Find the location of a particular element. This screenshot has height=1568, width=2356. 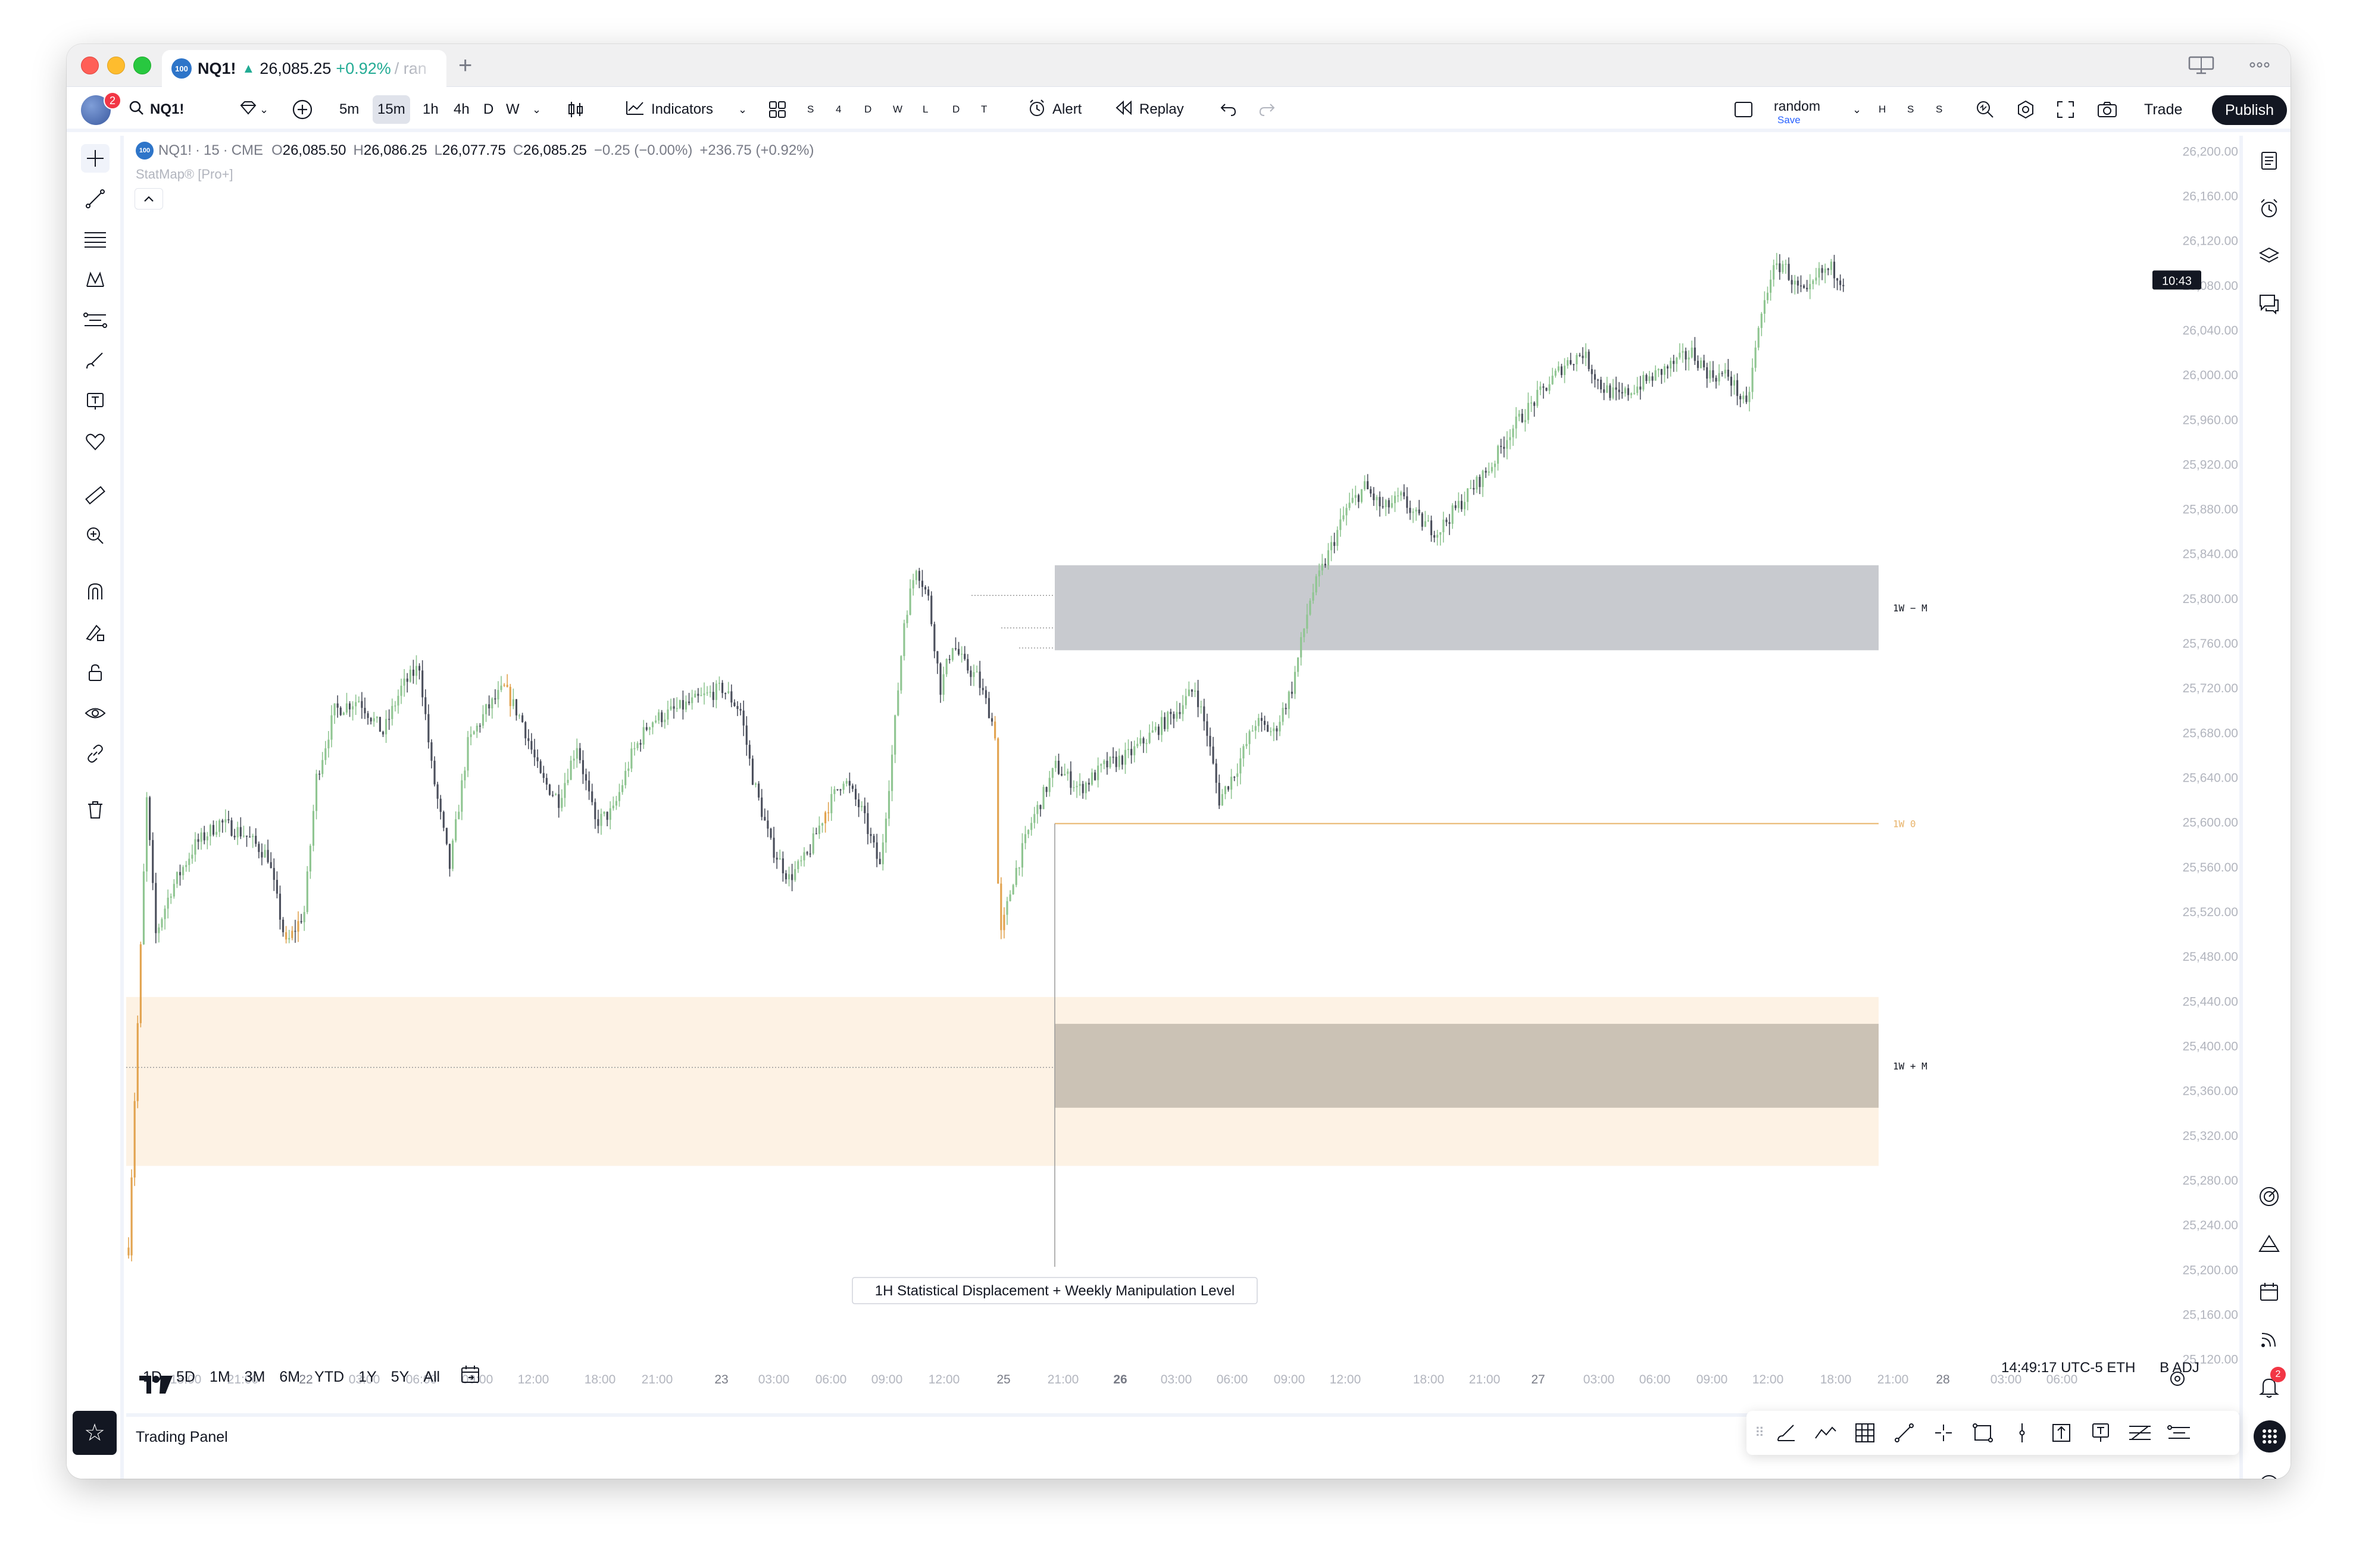

quick-s: S is located at coordinates (1910, 109).